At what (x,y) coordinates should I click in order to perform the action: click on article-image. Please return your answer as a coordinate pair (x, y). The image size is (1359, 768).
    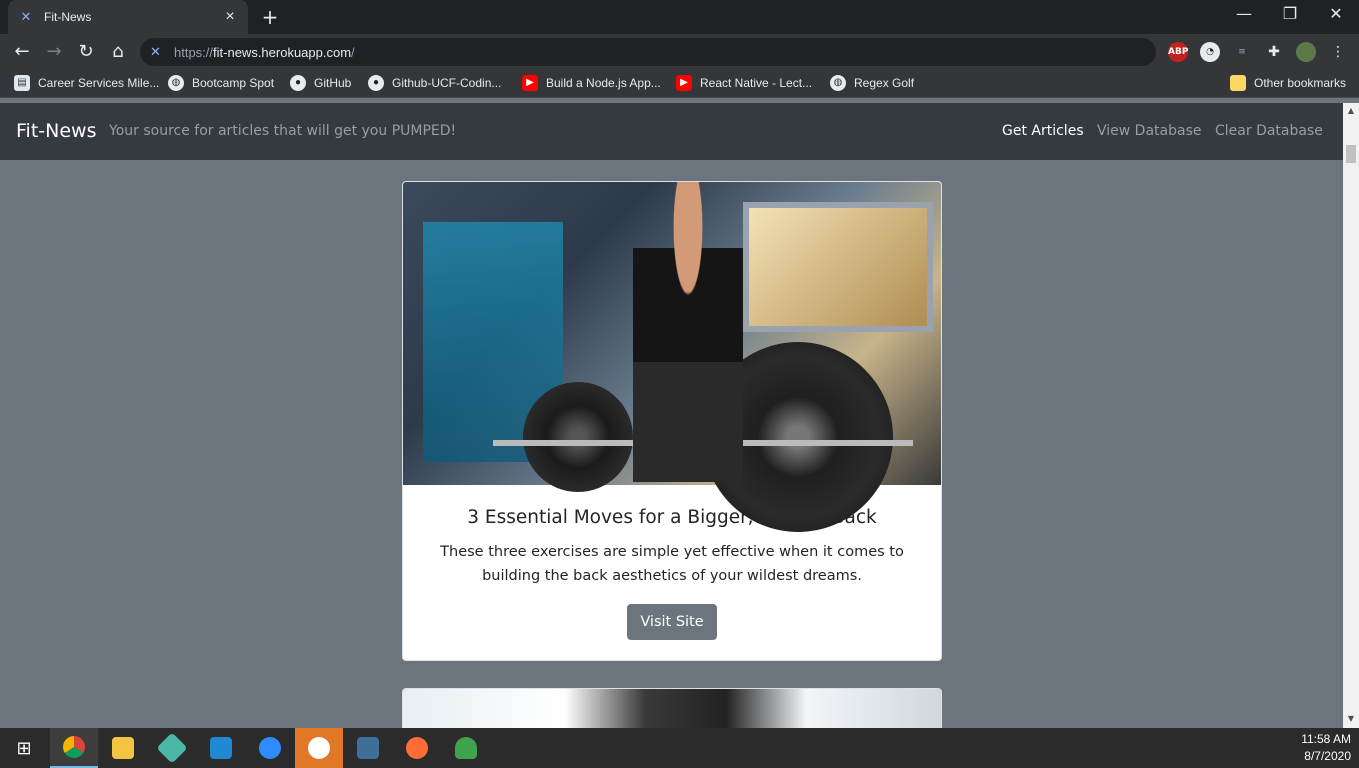
    Looking at the image, I should click on (672, 708).